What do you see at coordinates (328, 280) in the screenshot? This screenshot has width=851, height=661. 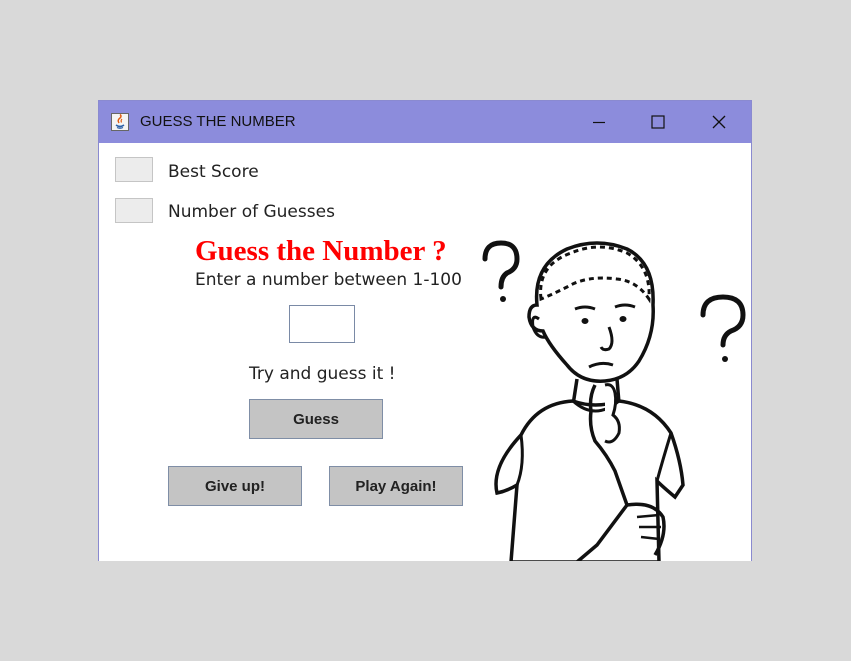 I see `instruction-text: Enter a number between 1-100` at bounding box center [328, 280].